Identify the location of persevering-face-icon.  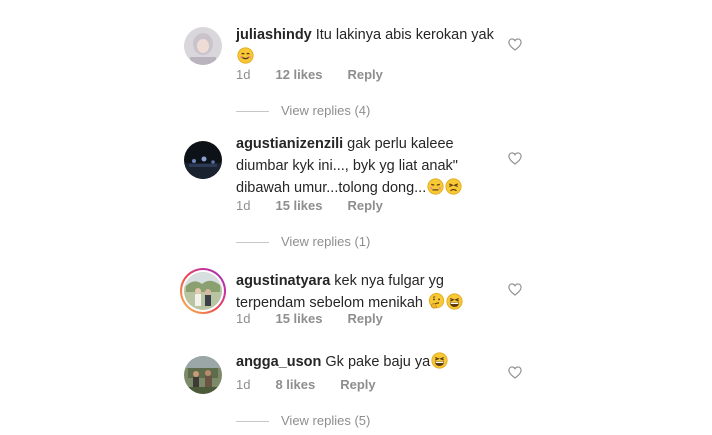
(453, 190).